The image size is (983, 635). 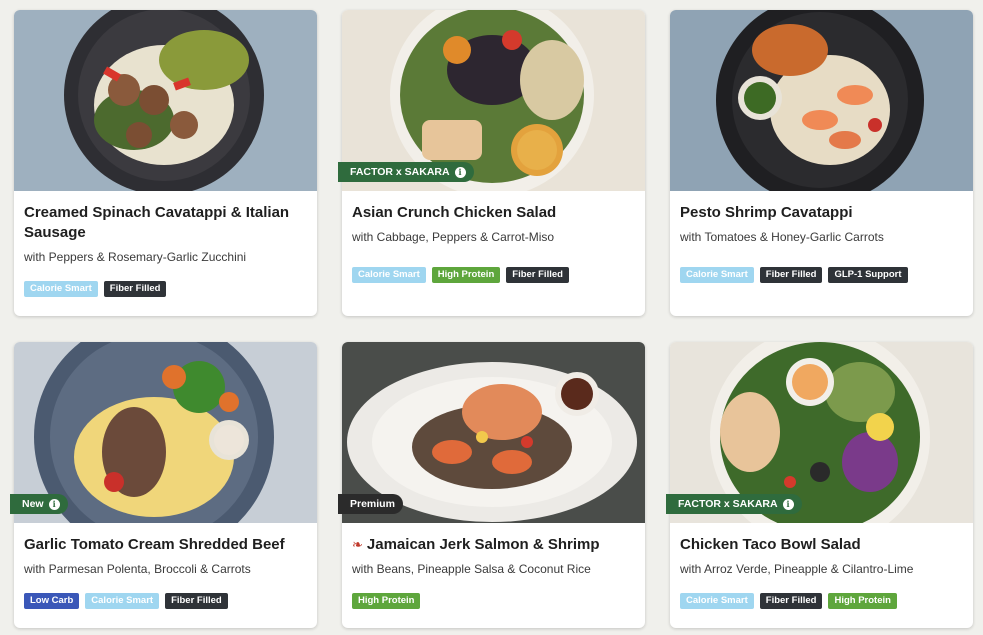 I want to click on spicy-pepper-icon: ❧, so click(x=357, y=544).